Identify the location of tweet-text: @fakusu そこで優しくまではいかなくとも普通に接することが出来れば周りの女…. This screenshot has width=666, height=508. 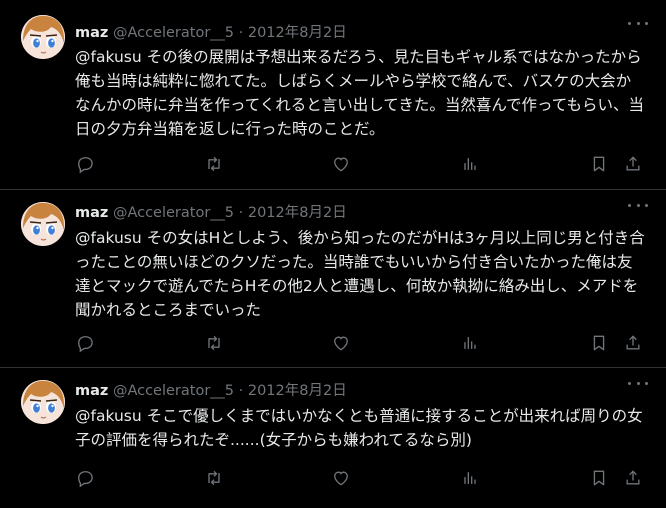
(359, 428).